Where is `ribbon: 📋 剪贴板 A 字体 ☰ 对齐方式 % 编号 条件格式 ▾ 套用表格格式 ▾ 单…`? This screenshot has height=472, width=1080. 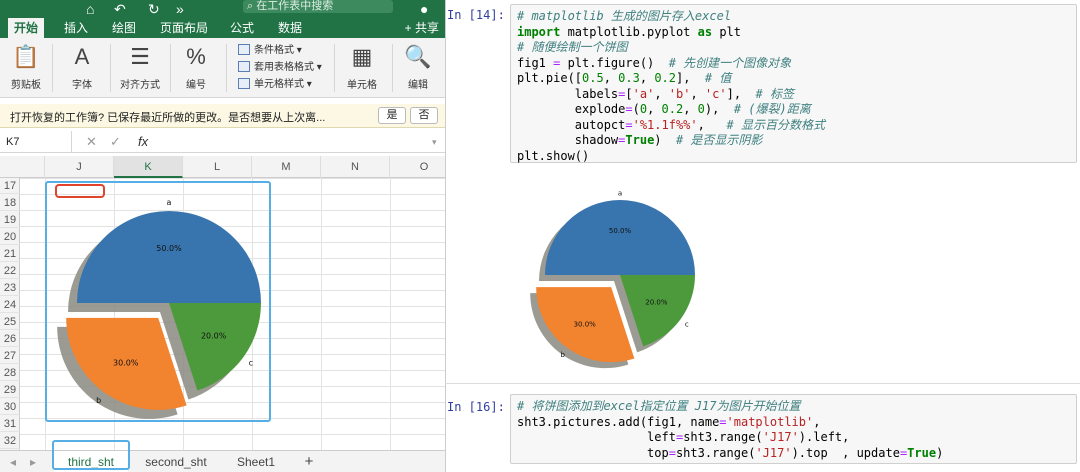 ribbon: 📋 剪贴板 A 字体 ☰ 对齐方式 % 编号 条件格式 ▾ 套用表格格式 ▾ 单… is located at coordinates (222, 68).